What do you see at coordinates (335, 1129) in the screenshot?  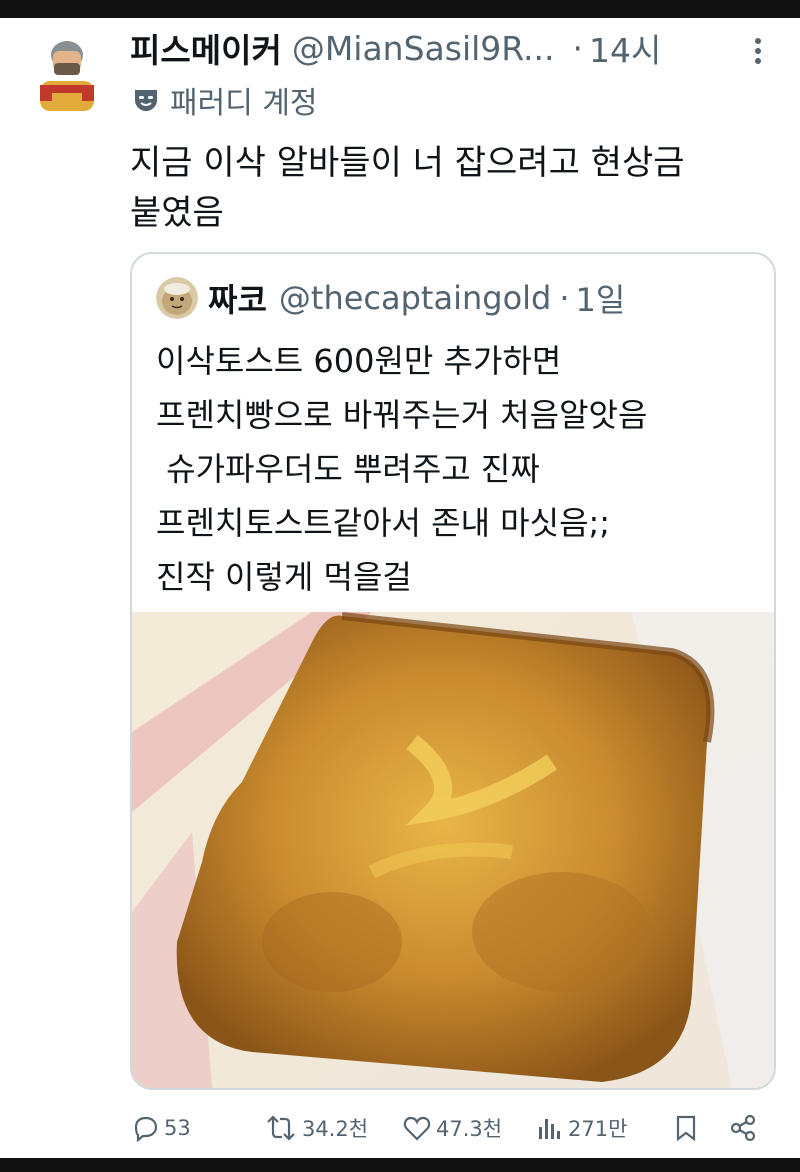 I see `retweet-count: 34.2천` at bounding box center [335, 1129].